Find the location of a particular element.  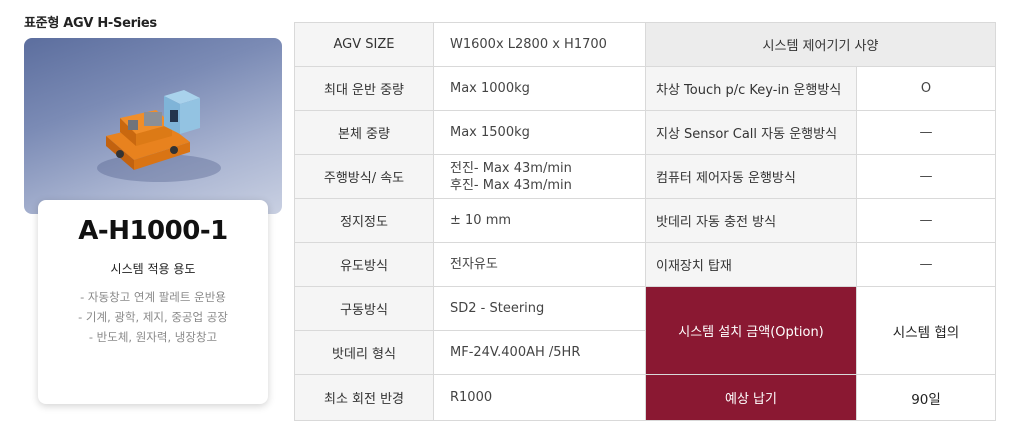

table-row: 유도방식 전자유도 이재장치 탑재 — is located at coordinates (645, 264).